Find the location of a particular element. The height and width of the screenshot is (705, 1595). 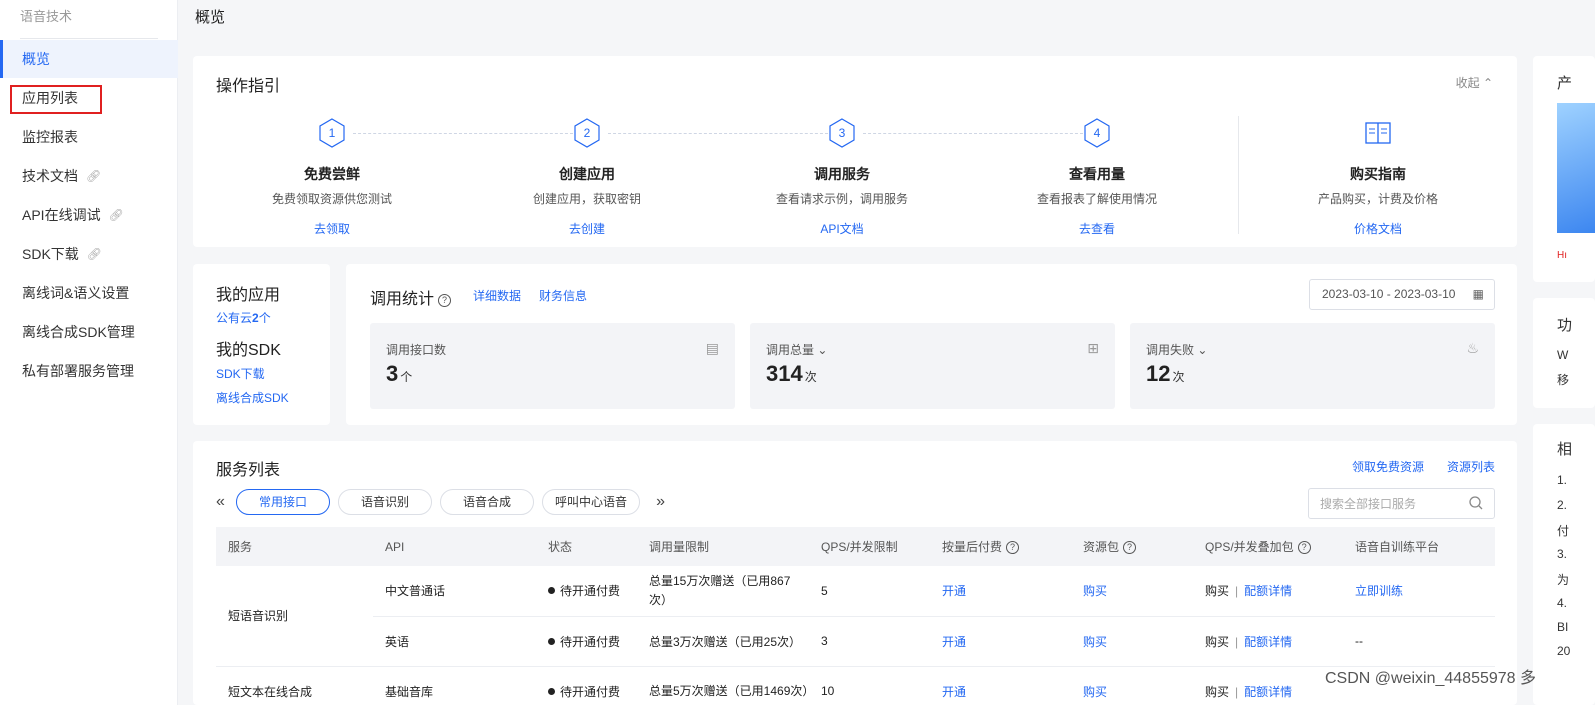

watermark: CSDN @weixin_44855978 多 is located at coordinates (1431, 678).